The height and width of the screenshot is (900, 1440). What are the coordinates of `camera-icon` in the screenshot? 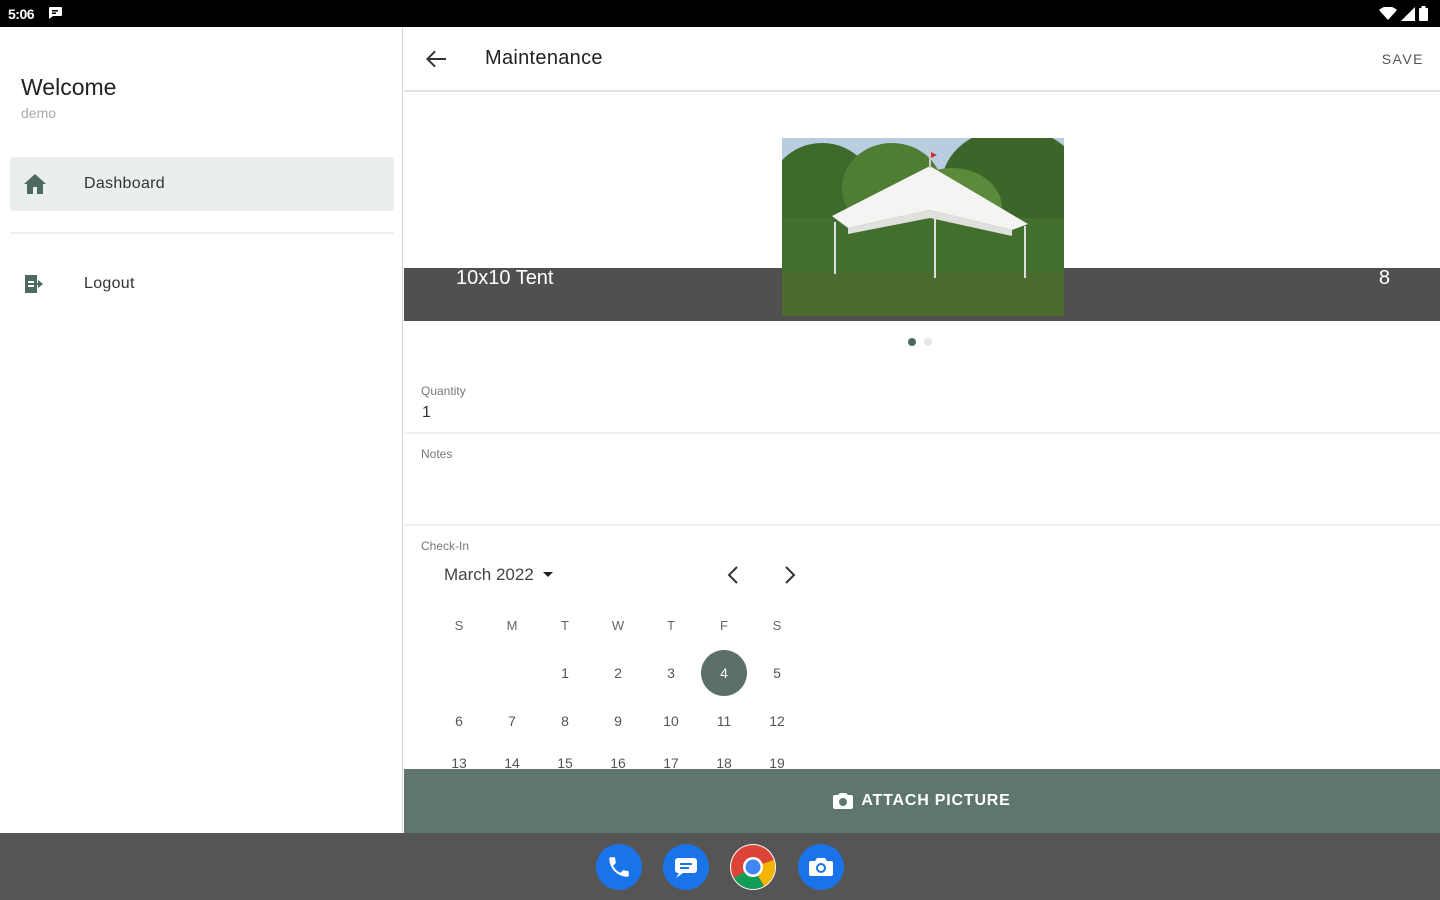 It's located at (843, 801).